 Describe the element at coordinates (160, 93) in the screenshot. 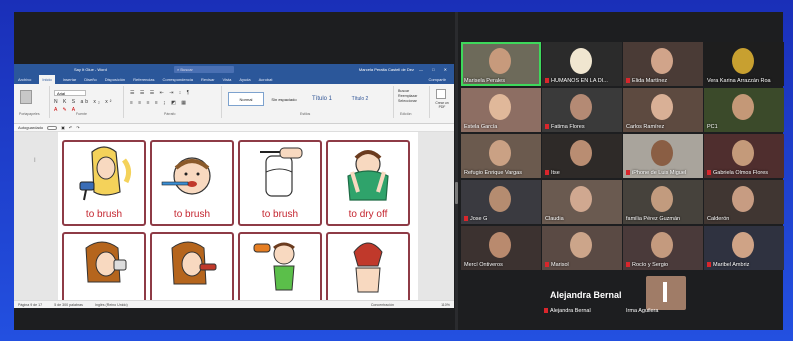

I see `list-buttons: ☰ ☰ ☰ ⇤ ⇥ ↕ ¶` at that location.